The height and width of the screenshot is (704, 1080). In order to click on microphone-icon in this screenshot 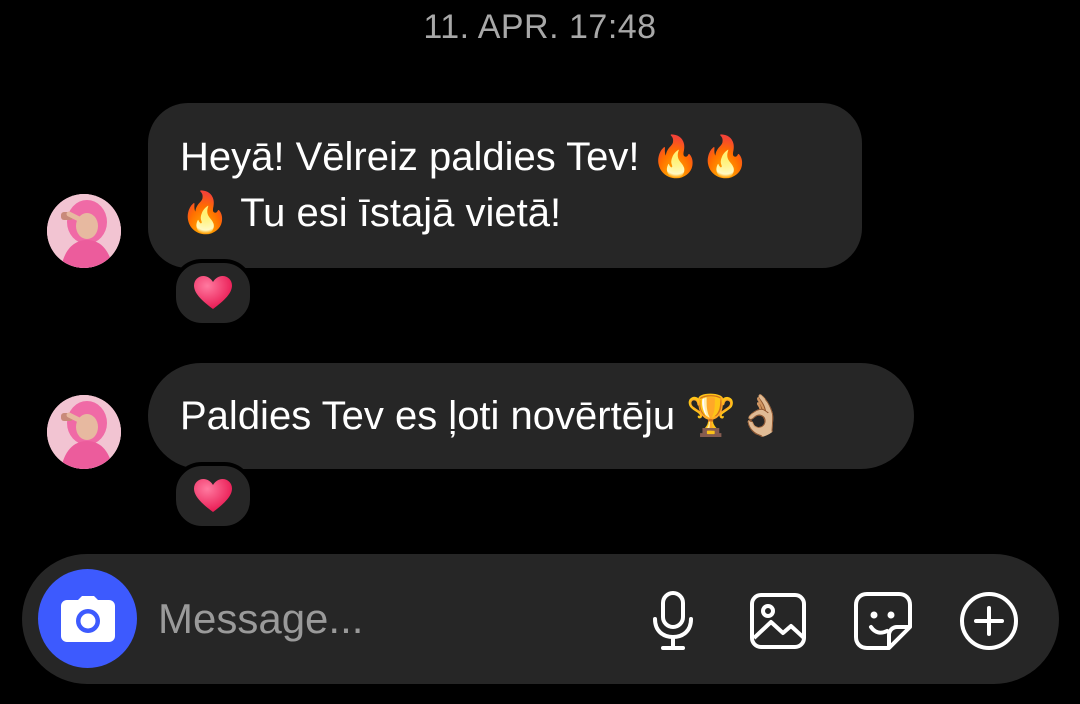, I will do `click(673, 620)`.